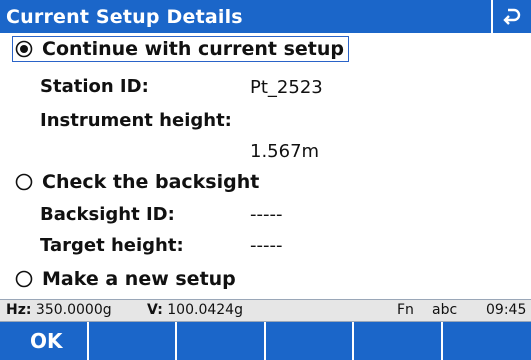 Image resolution: width=531 pixels, height=360 pixels. What do you see at coordinates (73, 310) in the screenshot?
I see `hz-value: 350.0000g` at bounding box center [73, 310].